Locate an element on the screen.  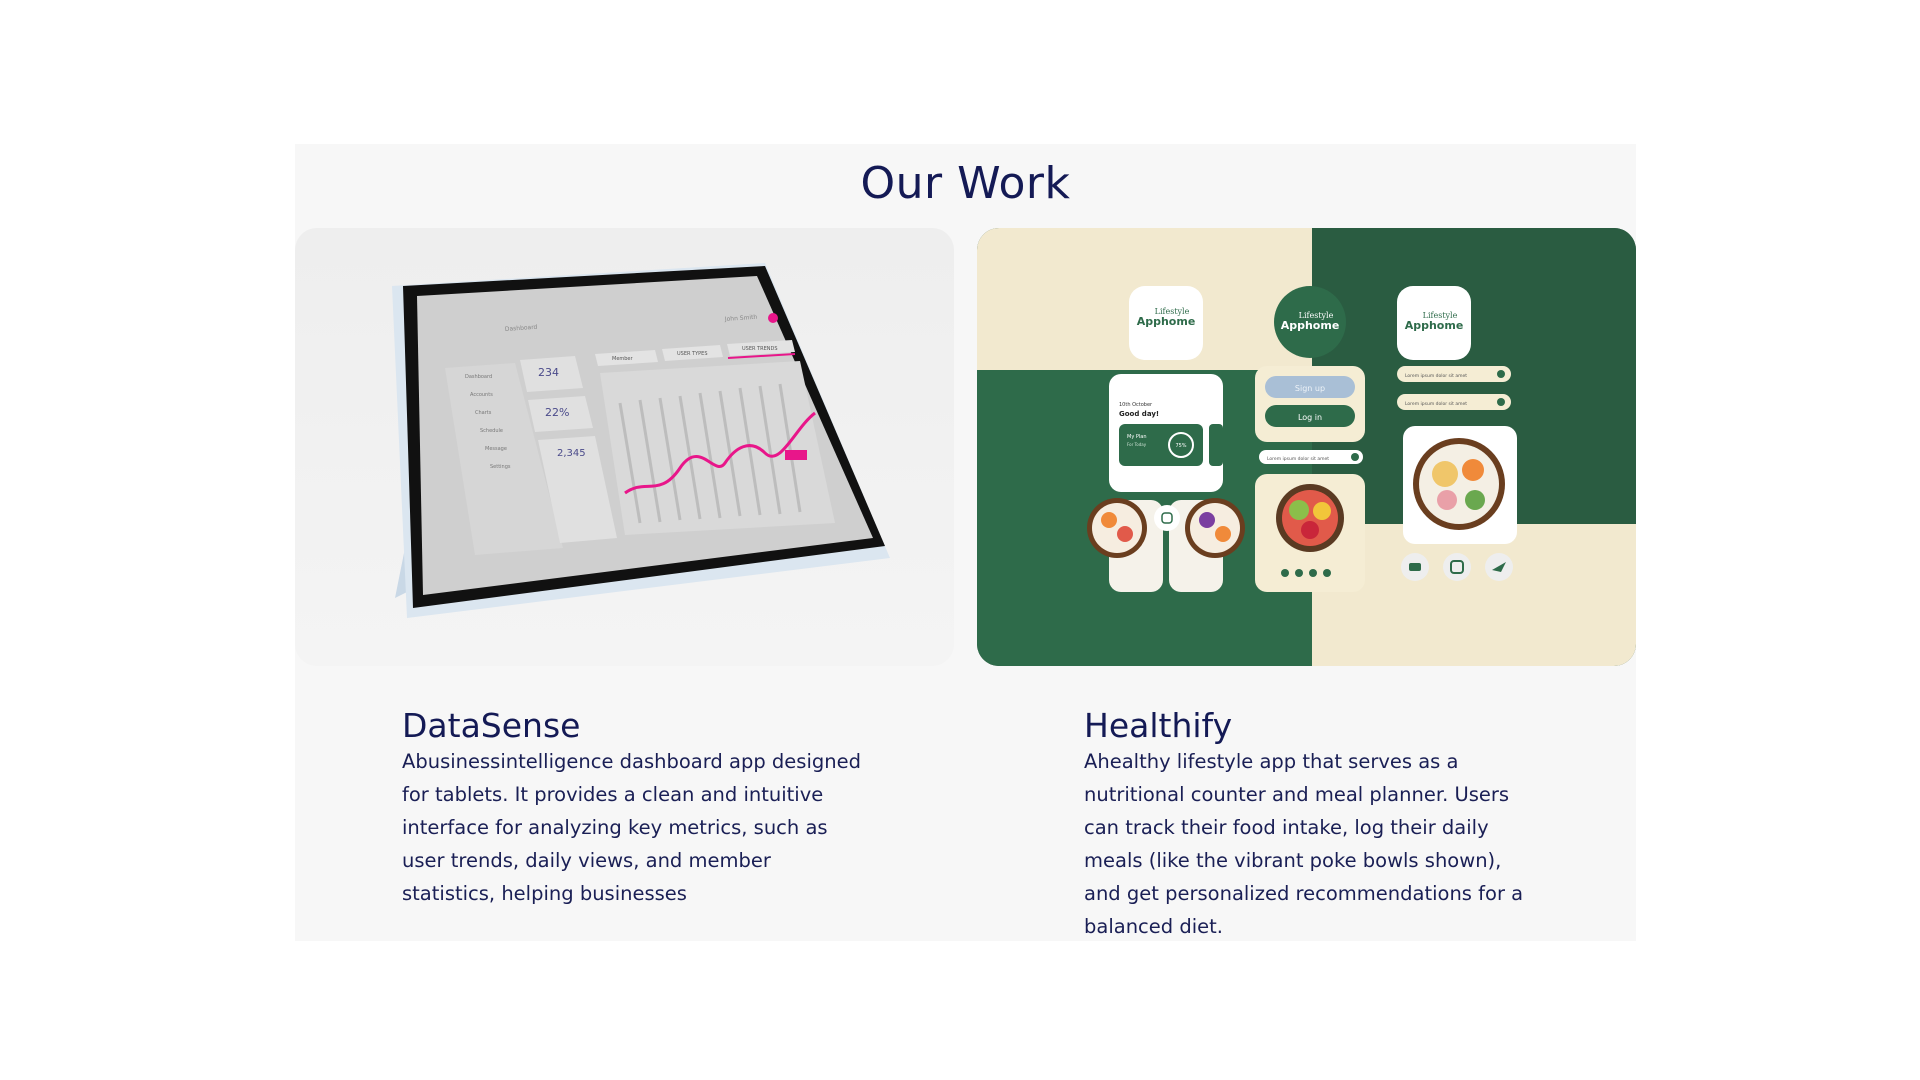
stat-value: 2,345 is located at coordinates (571, 453).